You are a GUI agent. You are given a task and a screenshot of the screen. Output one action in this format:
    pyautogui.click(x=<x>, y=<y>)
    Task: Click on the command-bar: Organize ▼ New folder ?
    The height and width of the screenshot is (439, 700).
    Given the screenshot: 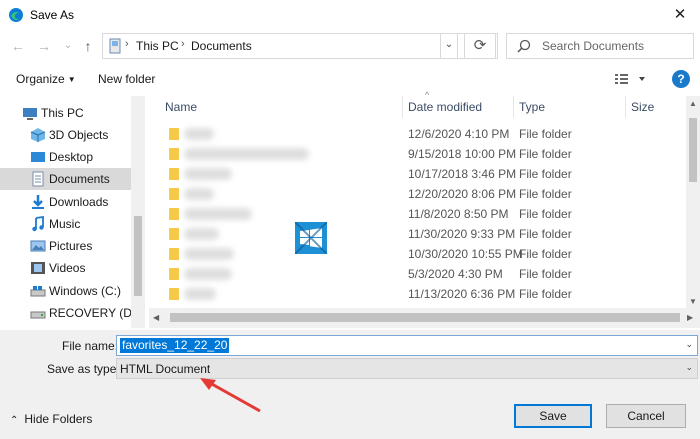 What is the action you would take?
    pyautogui.click(x=350, y=79)
    